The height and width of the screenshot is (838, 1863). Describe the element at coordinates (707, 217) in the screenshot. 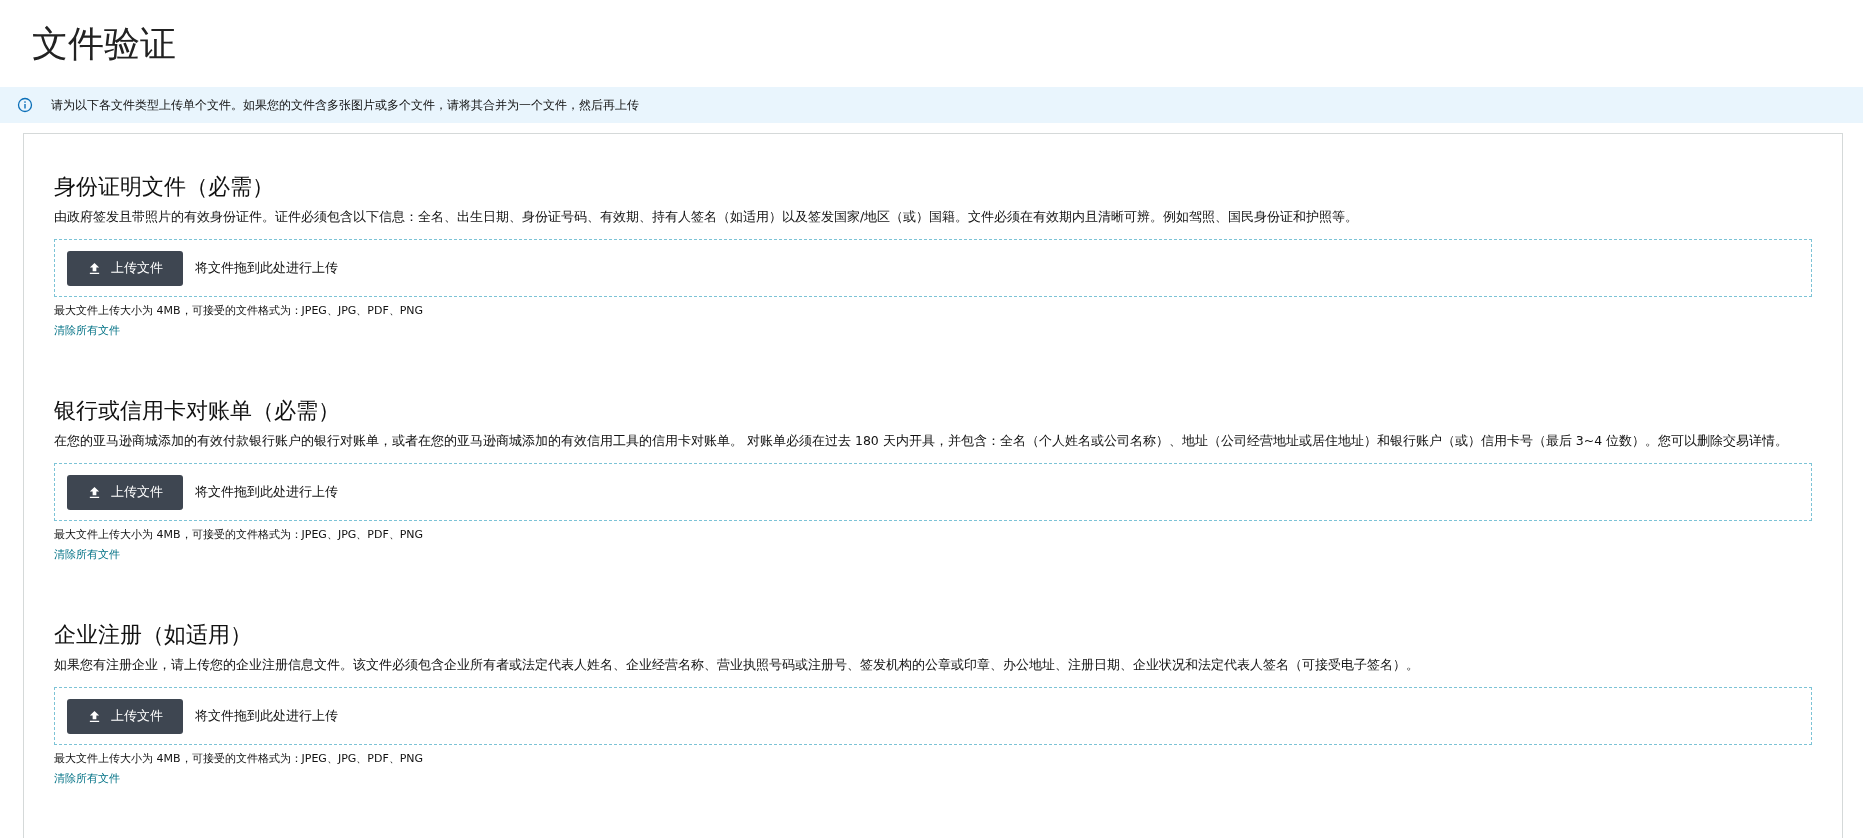

I see `section-description: 由政府签发且带照片的有效身份证件。证件必须包含以下信息：全名、出生日期、身份证号码、有效期、持有人签名（如适用）以及签发国家/地区（或）国籍。文件必须在有效期内且清晰可辨。例如驾照、国民身份证和护照等。` at that location.